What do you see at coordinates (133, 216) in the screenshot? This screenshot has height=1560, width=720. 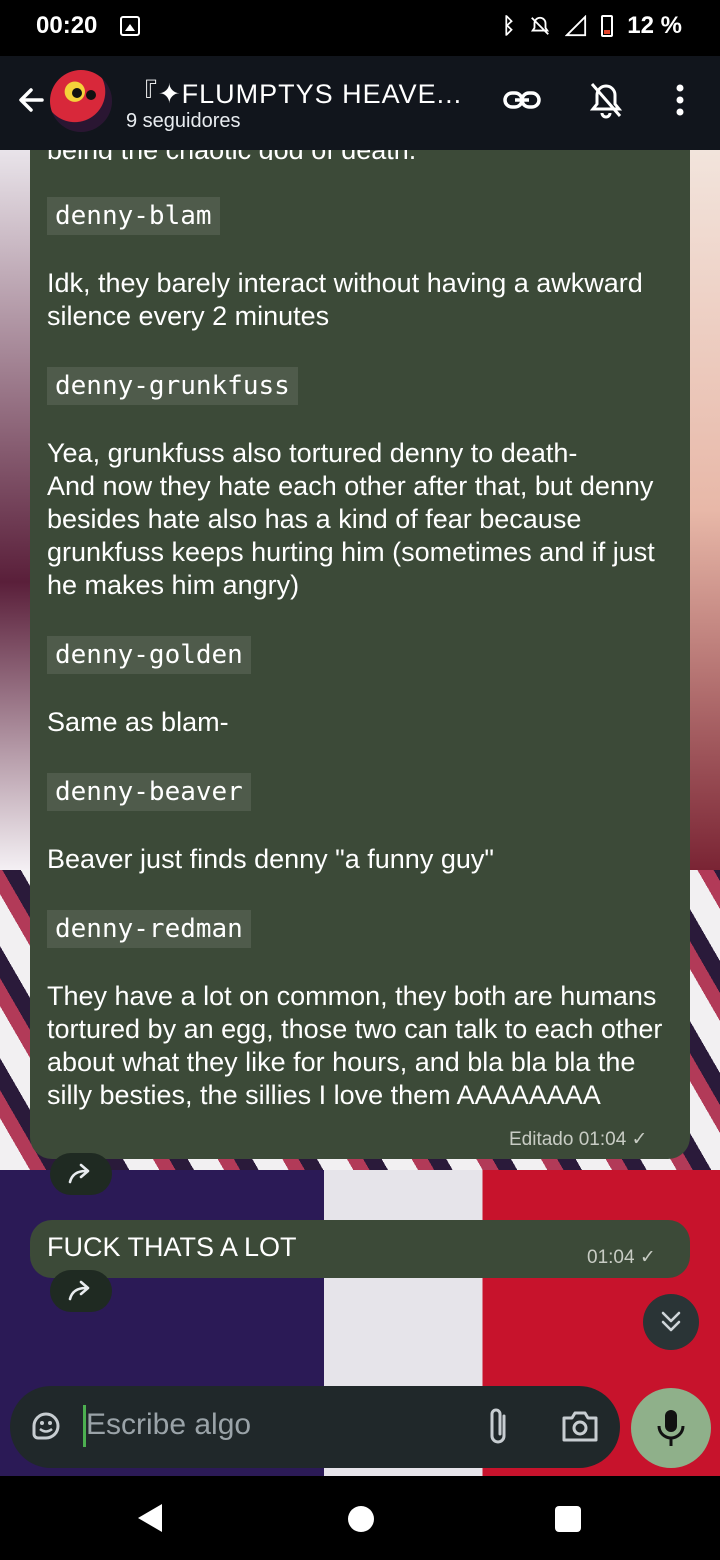 I see `code-label: denny-blam` at bounding box center [133, 216].